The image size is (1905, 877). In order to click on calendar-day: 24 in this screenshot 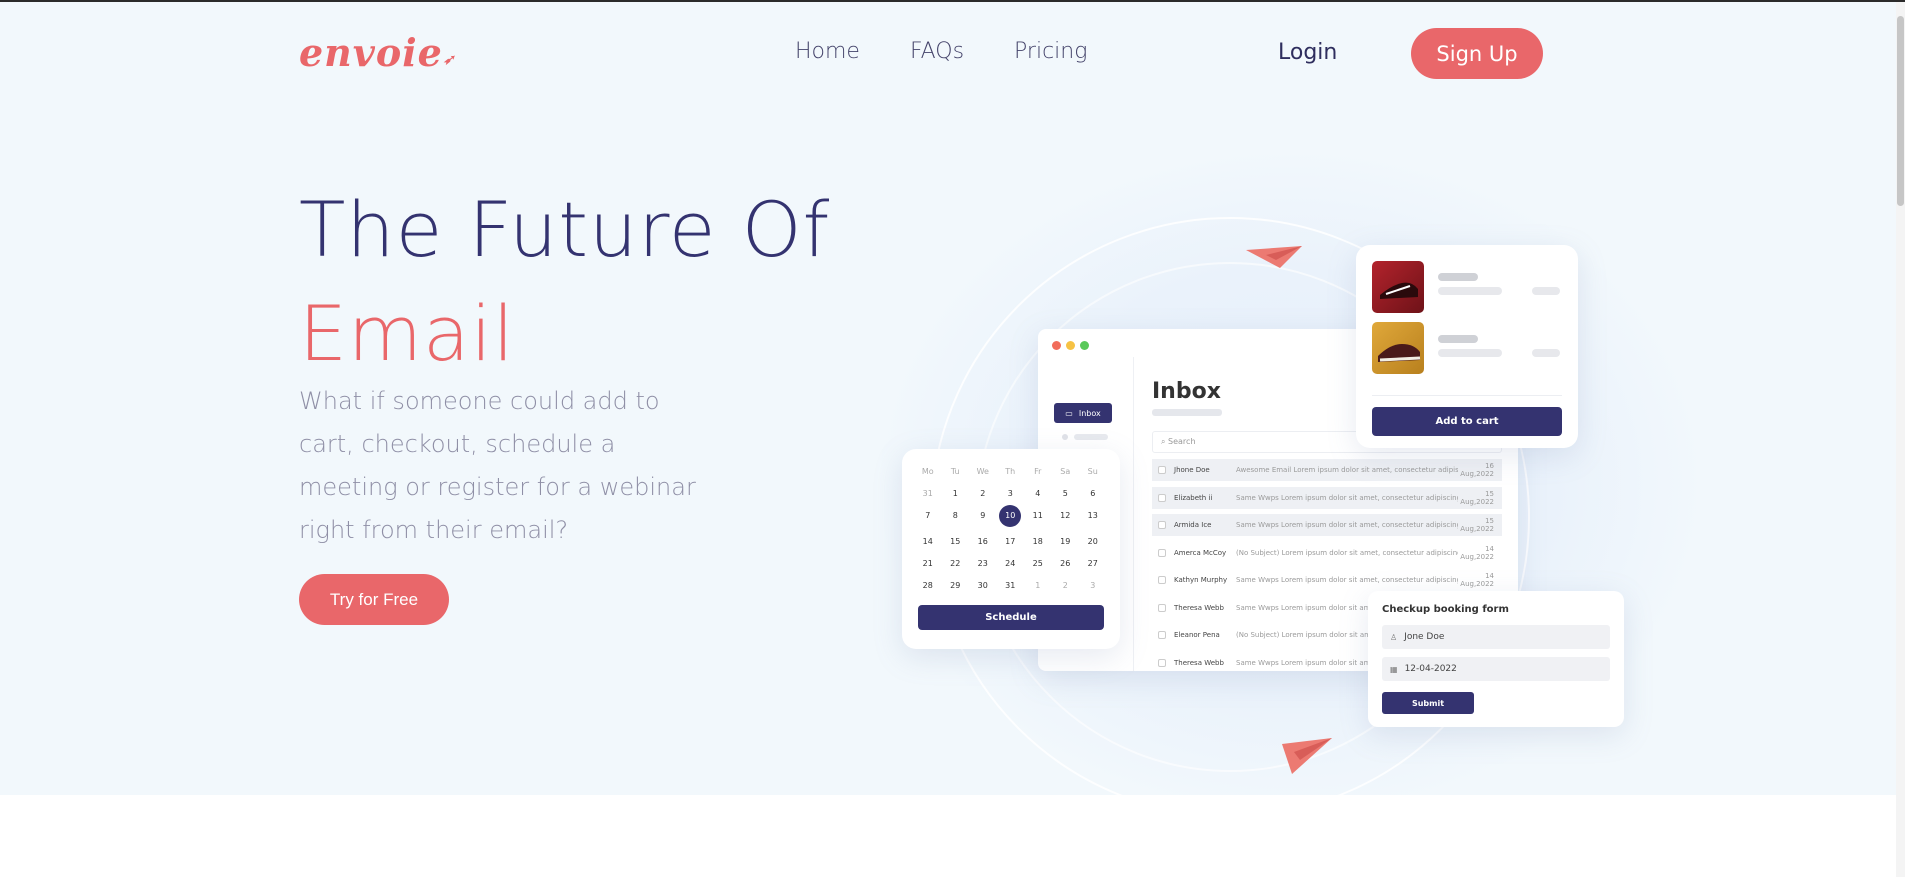, I will do `click(1011, 564)`.